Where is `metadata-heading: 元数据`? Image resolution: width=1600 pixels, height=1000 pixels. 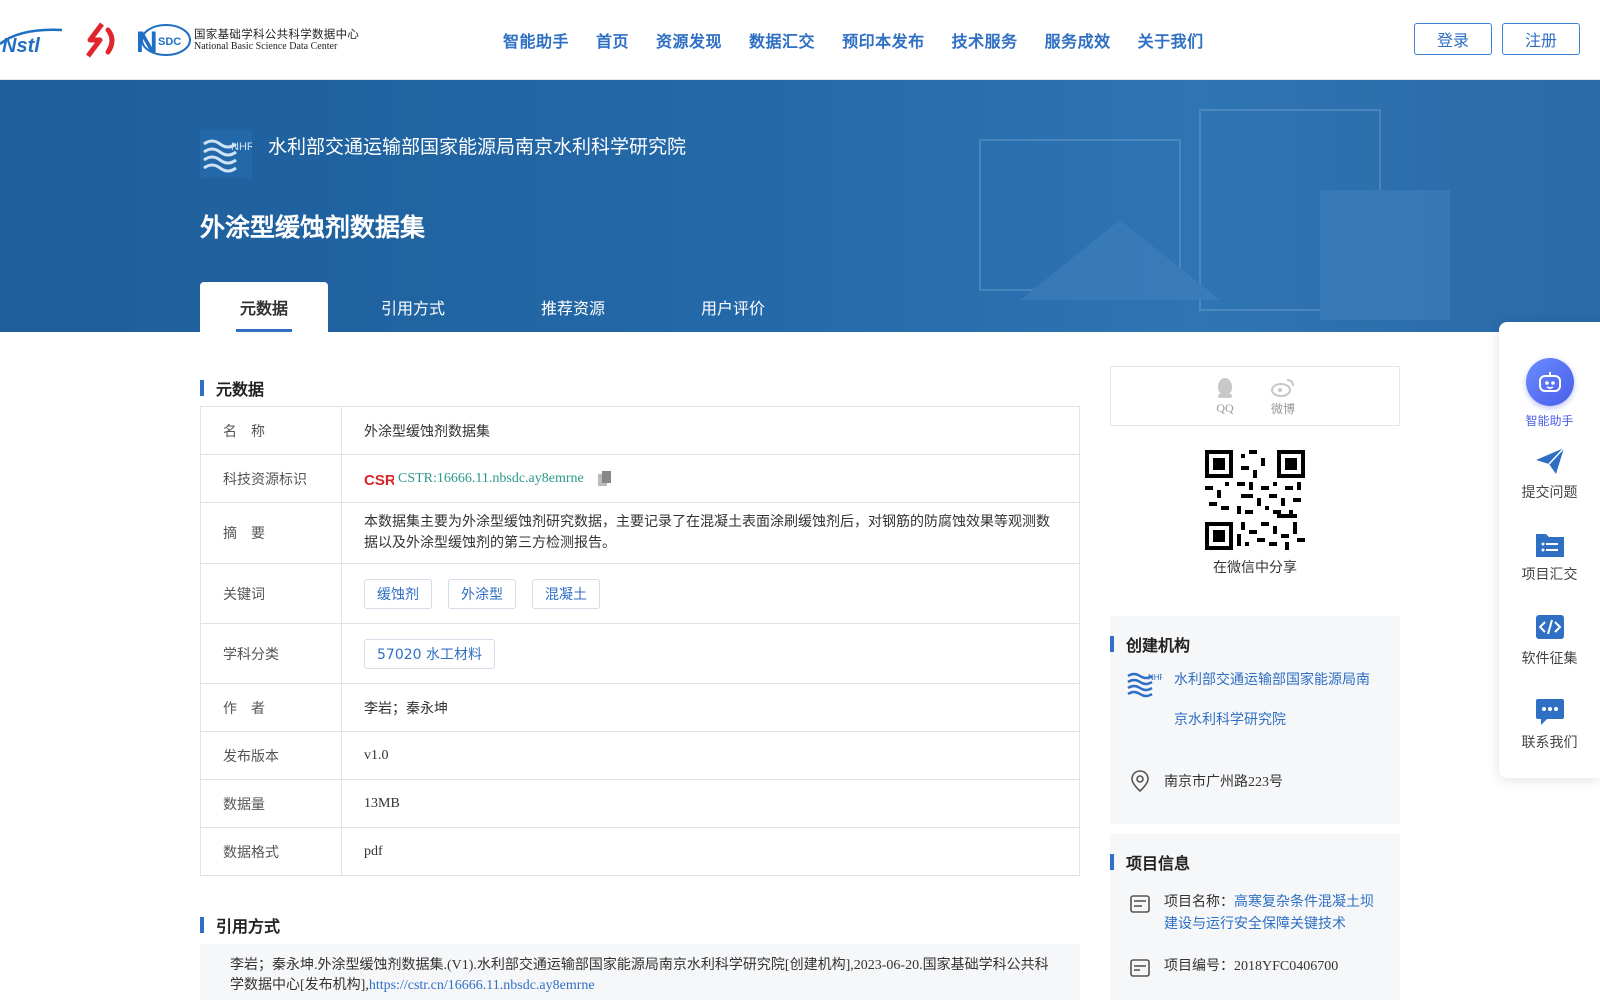
metadata-heading: 元数据 is located at coordinates (232, 388).